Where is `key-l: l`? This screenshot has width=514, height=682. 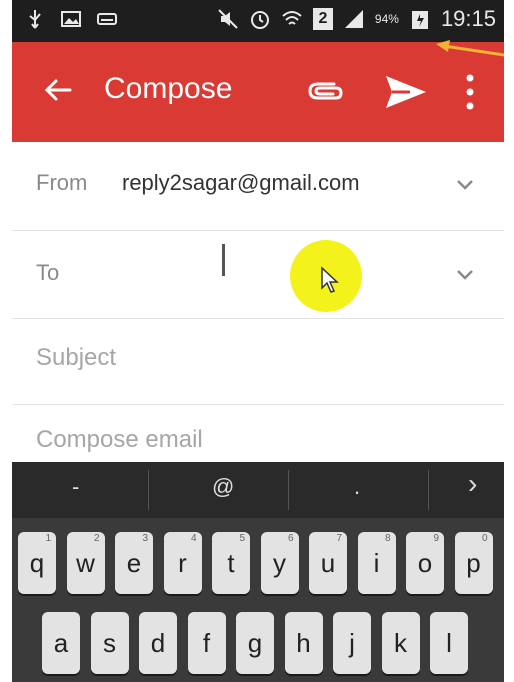
key-l: l is located at coordinates (449, 643).